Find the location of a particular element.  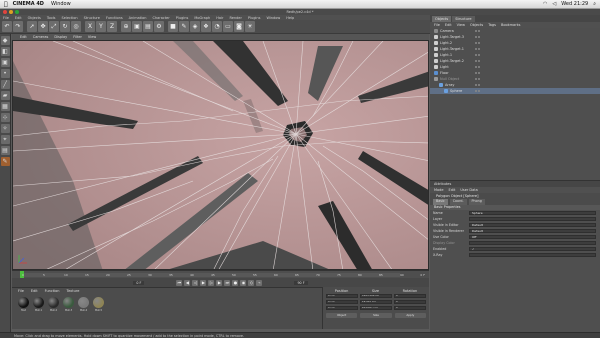

object-name: Light.Target.1 is located at coordinates (452, 49).